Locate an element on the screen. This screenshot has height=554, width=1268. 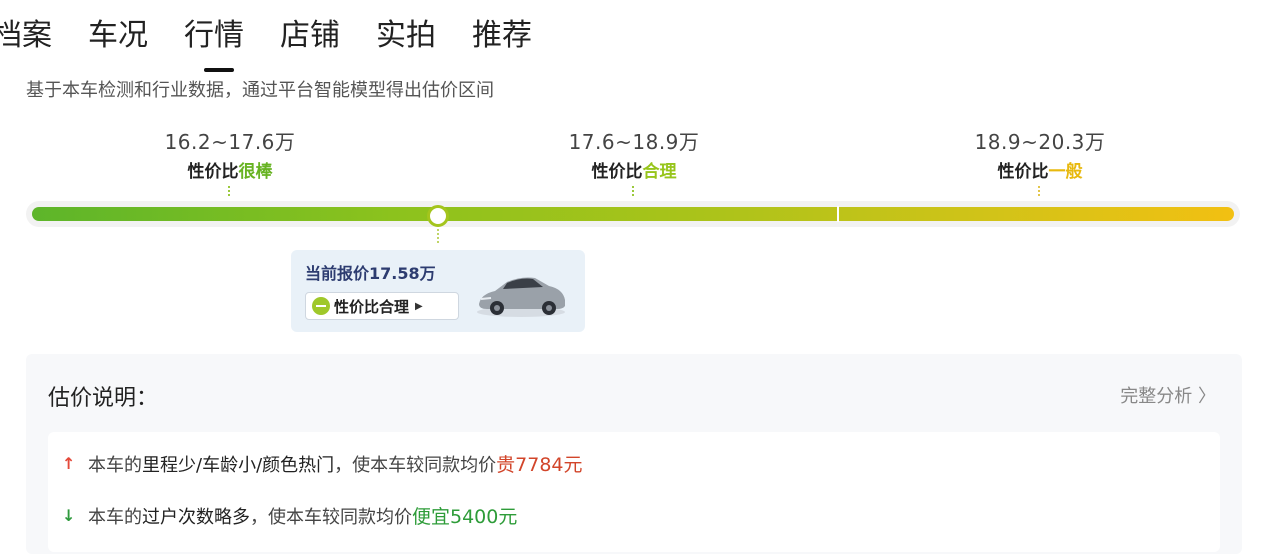
tab-photos: 实拍 is located at coordinates (406, 39).